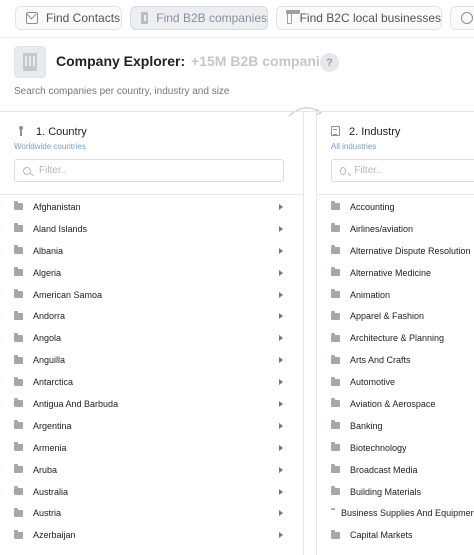  I want to click on list-item-label: American Samoa, so click(68, 294).